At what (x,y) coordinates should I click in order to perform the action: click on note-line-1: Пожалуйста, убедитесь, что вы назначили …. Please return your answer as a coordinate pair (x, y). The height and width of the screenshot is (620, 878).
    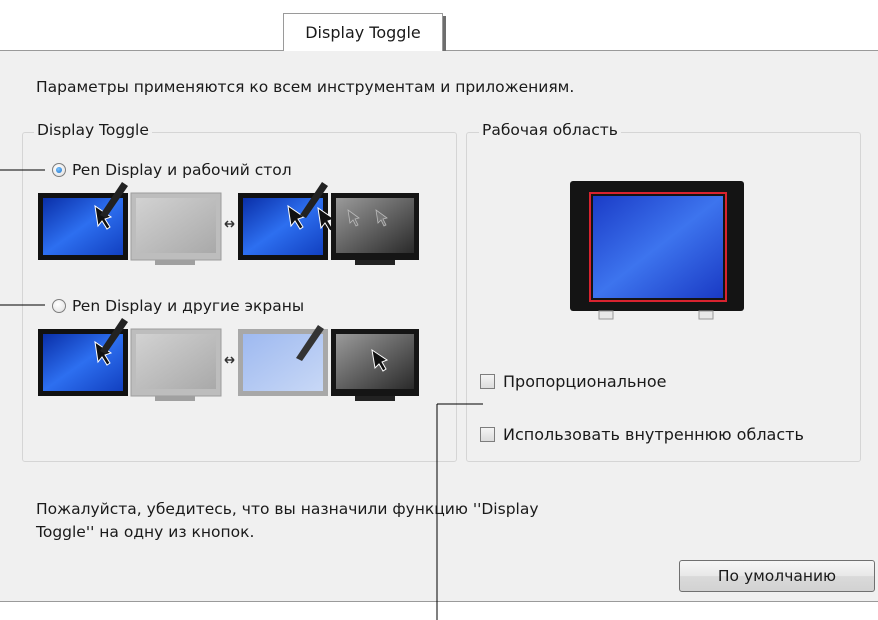
    Looking at the image, I should click on (287, 509).